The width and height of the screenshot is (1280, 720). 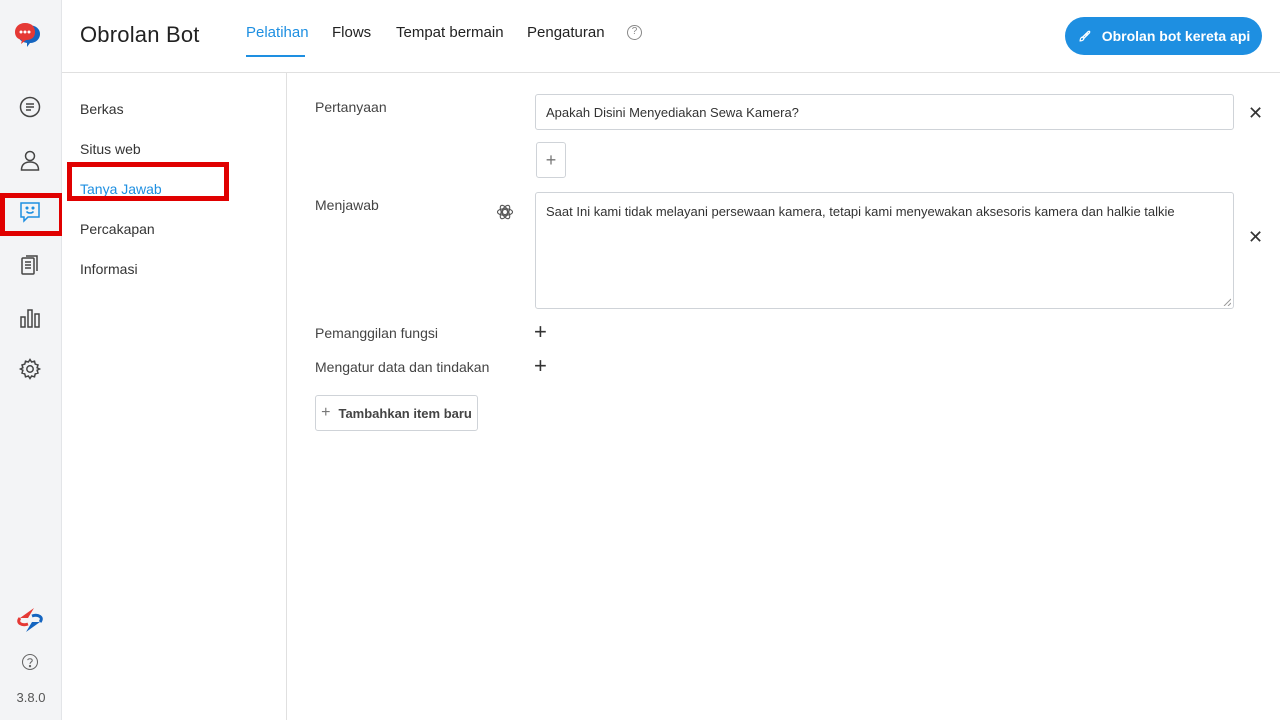 What do you see at coordinates (275, 56) in the screenshot?
I see `active-tab-underline` at bounding box center [275, 56].